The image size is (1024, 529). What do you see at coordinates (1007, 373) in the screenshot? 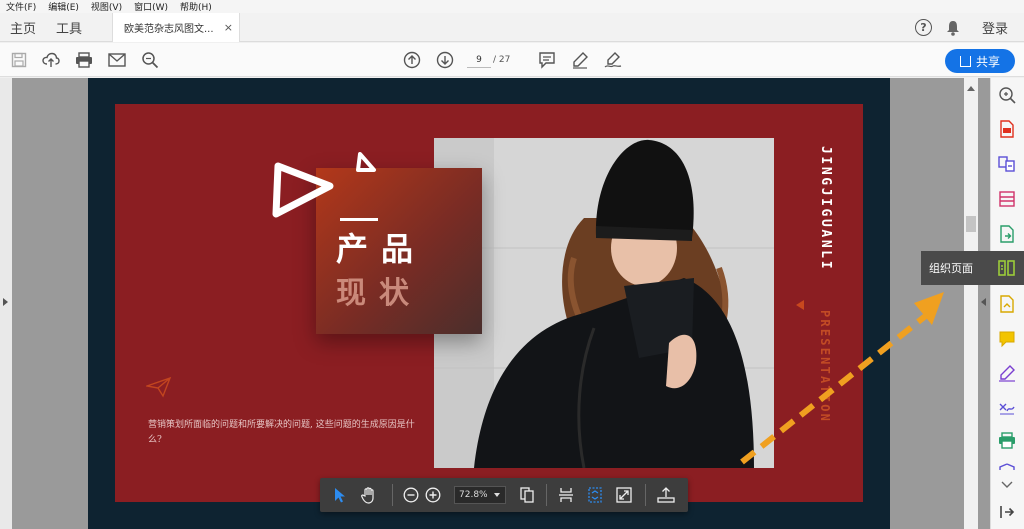
I see `fill-sign-icon` at bounding box center [1007, 373].